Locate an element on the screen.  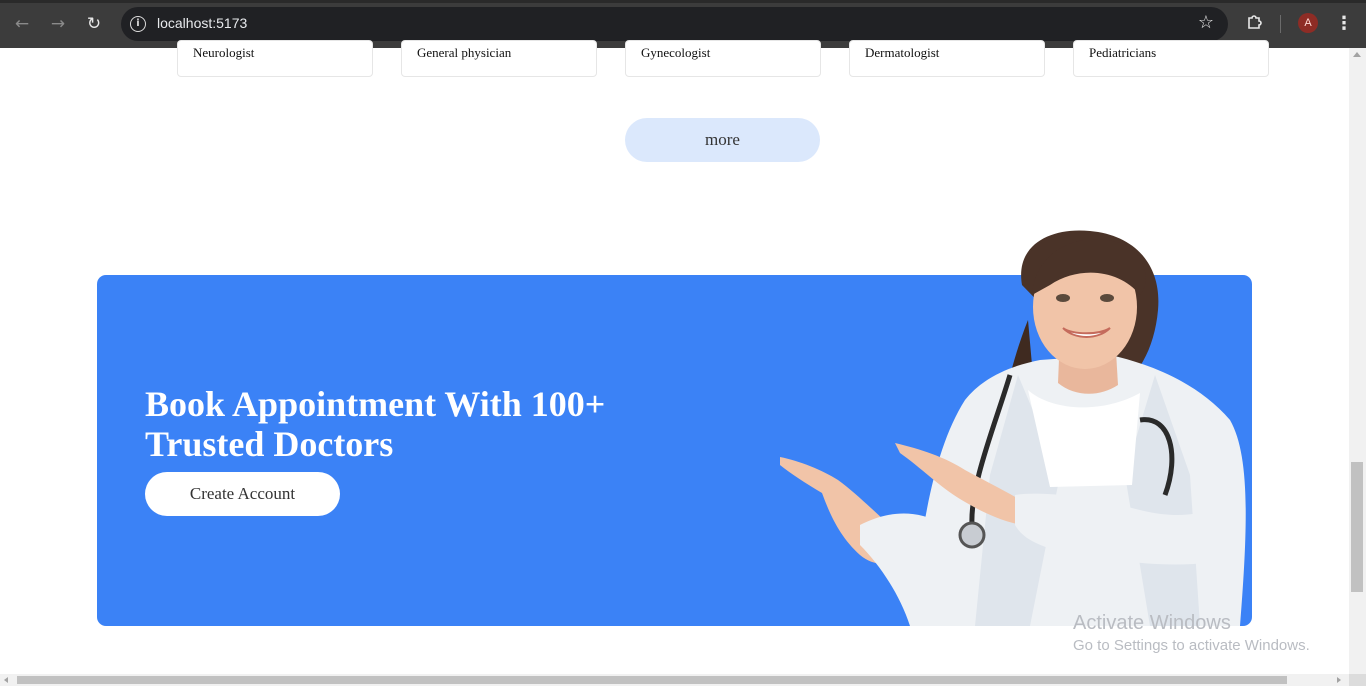
speciality-label: Gynecologist is located at coordinates (676, 52).